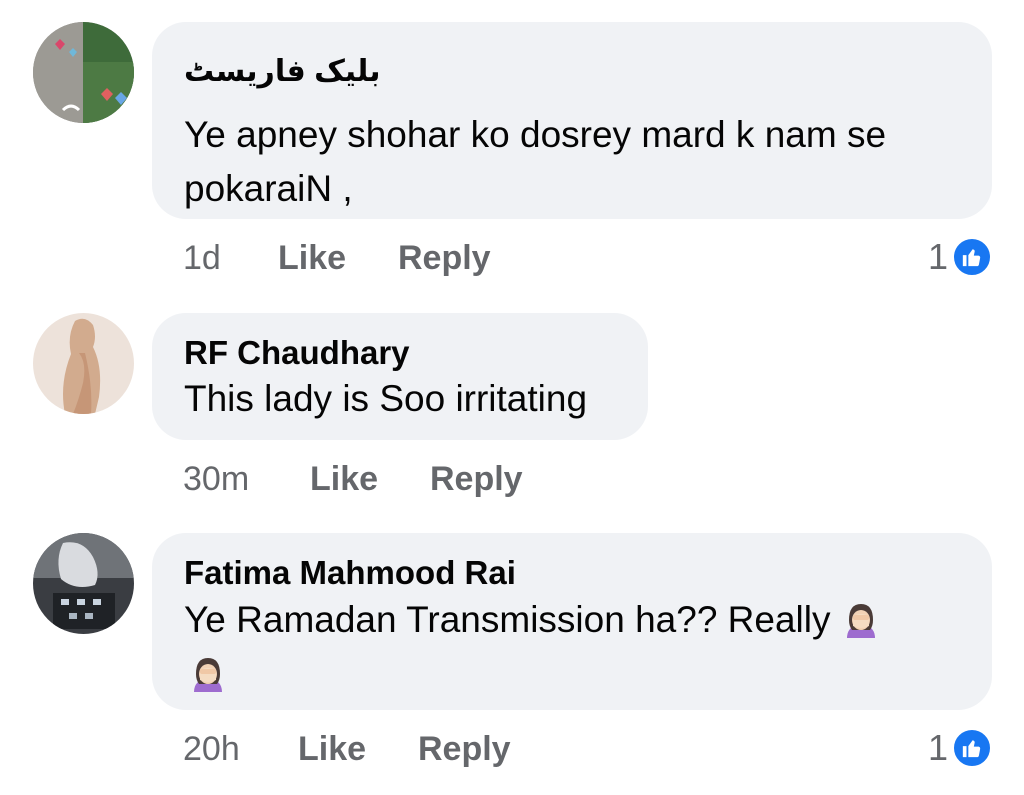 The width and height of the screenshot is (1024, 795). Describe the element at coordinates (400, 353) in the screenshot. I see `comment-author: RF Chaudhary` at that location.